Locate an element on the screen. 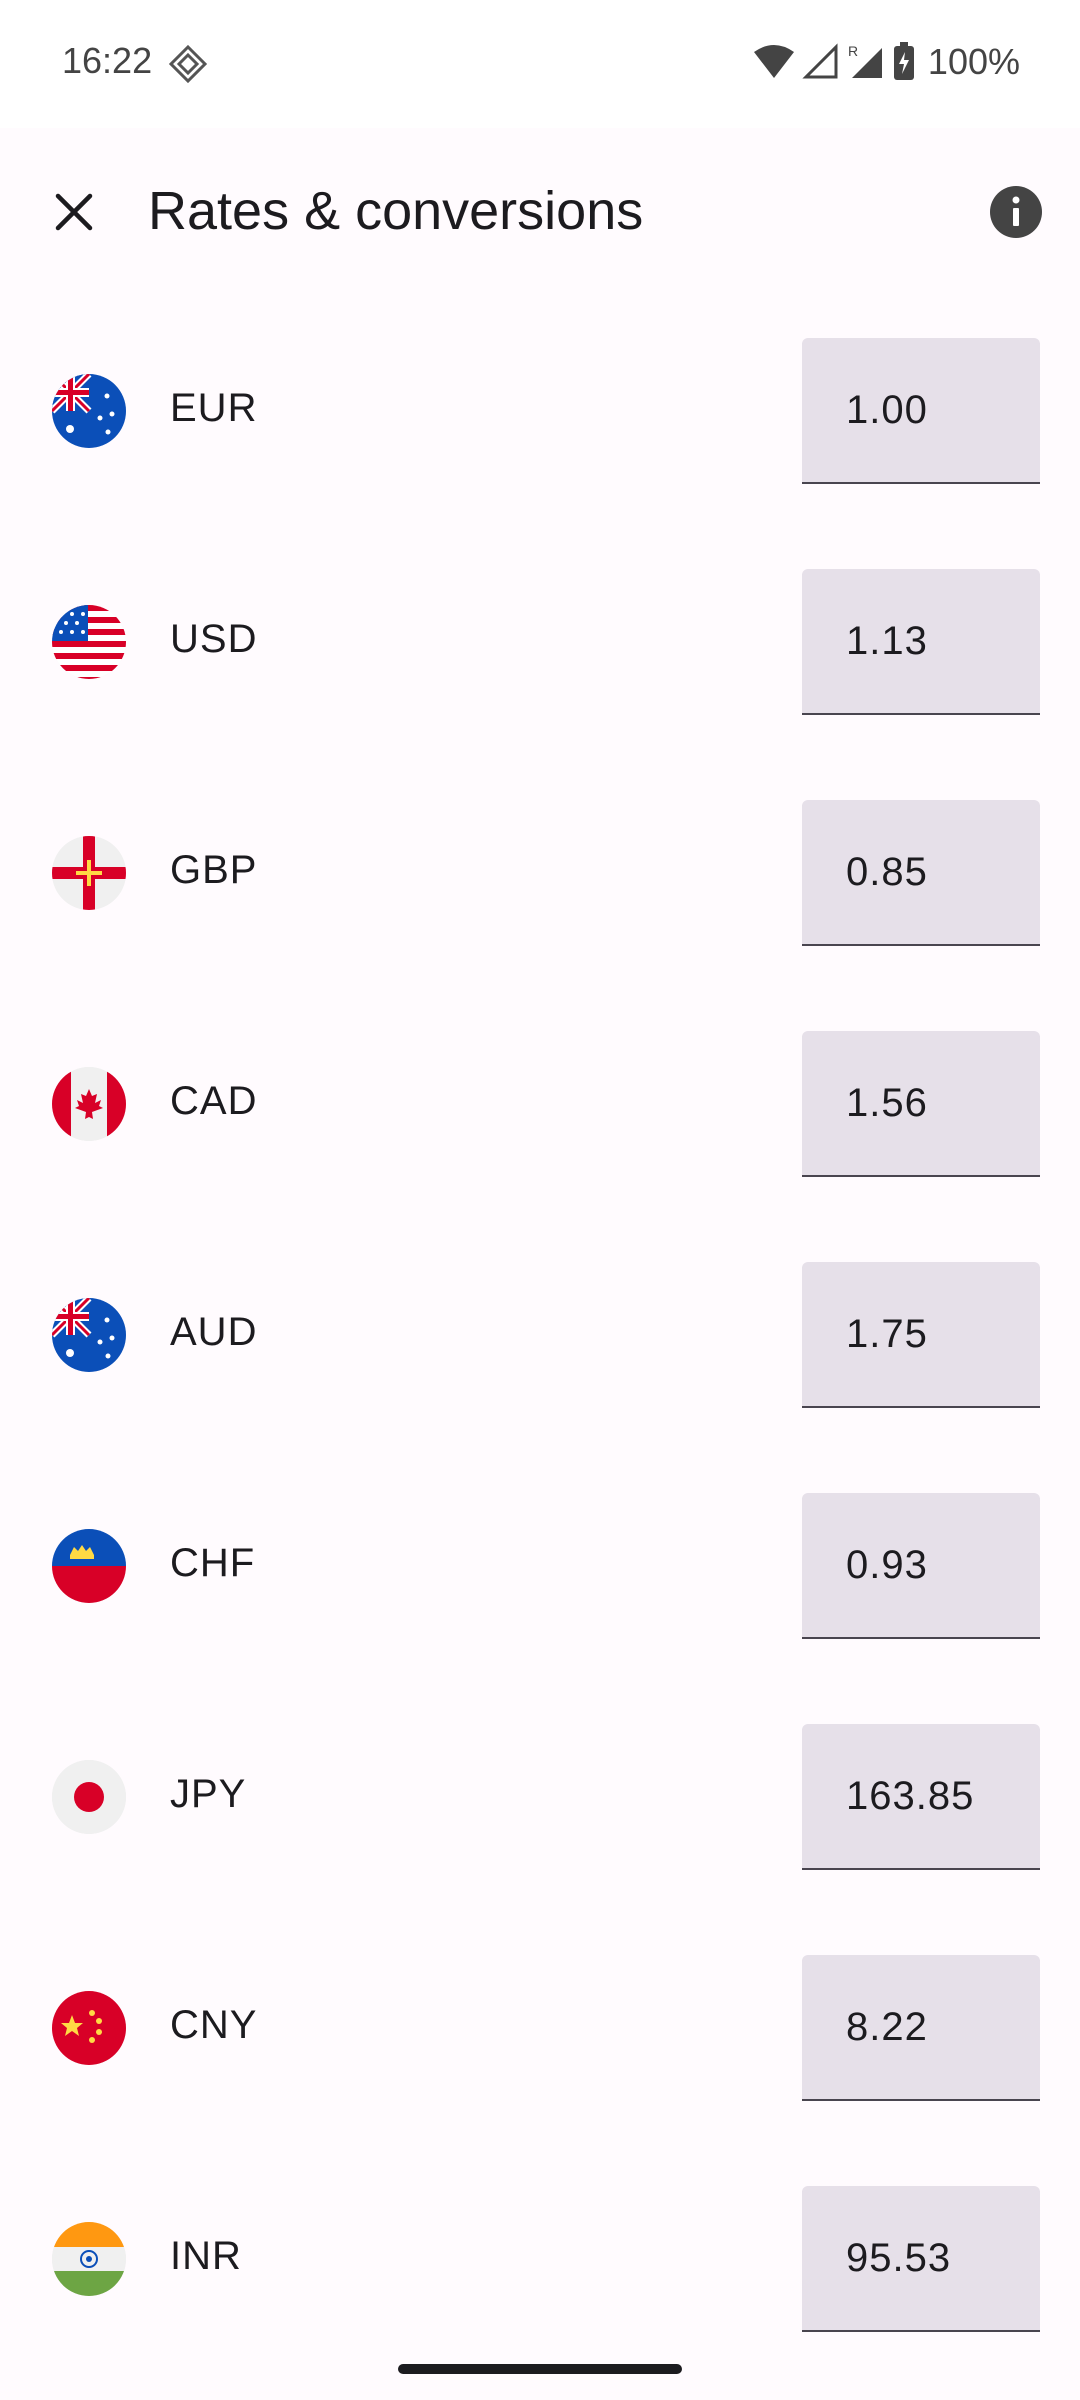  rate-input: 1.00 is located at coordinates (921, 411).